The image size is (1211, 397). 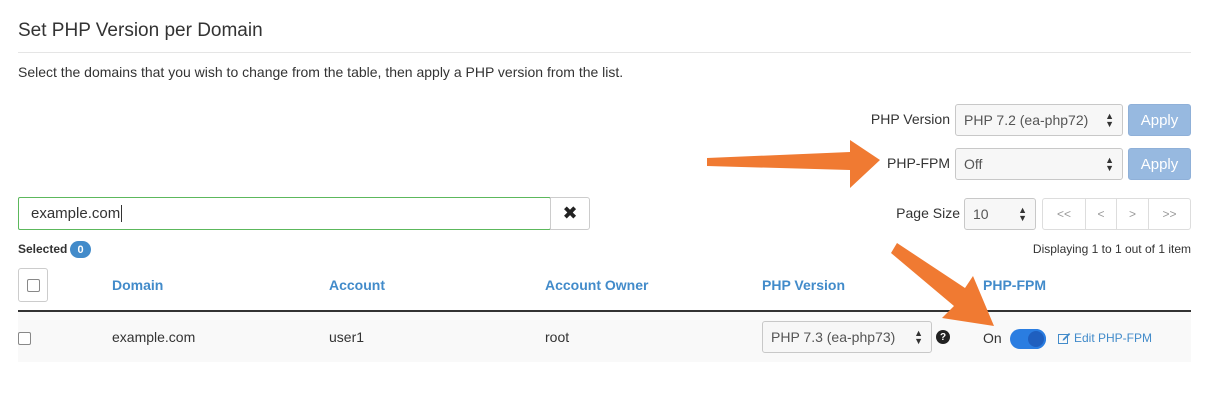 What do you see at coordinates (850, 233) in the screenshot?
I see `annotation-arrows` at bounding box center [850, 233].